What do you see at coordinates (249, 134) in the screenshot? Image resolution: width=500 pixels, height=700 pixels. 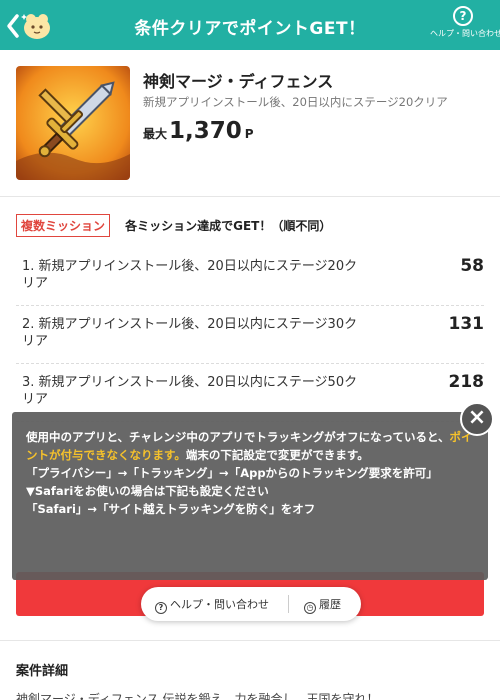 I see `reward-unit: P` at bounding box center [249, 134].